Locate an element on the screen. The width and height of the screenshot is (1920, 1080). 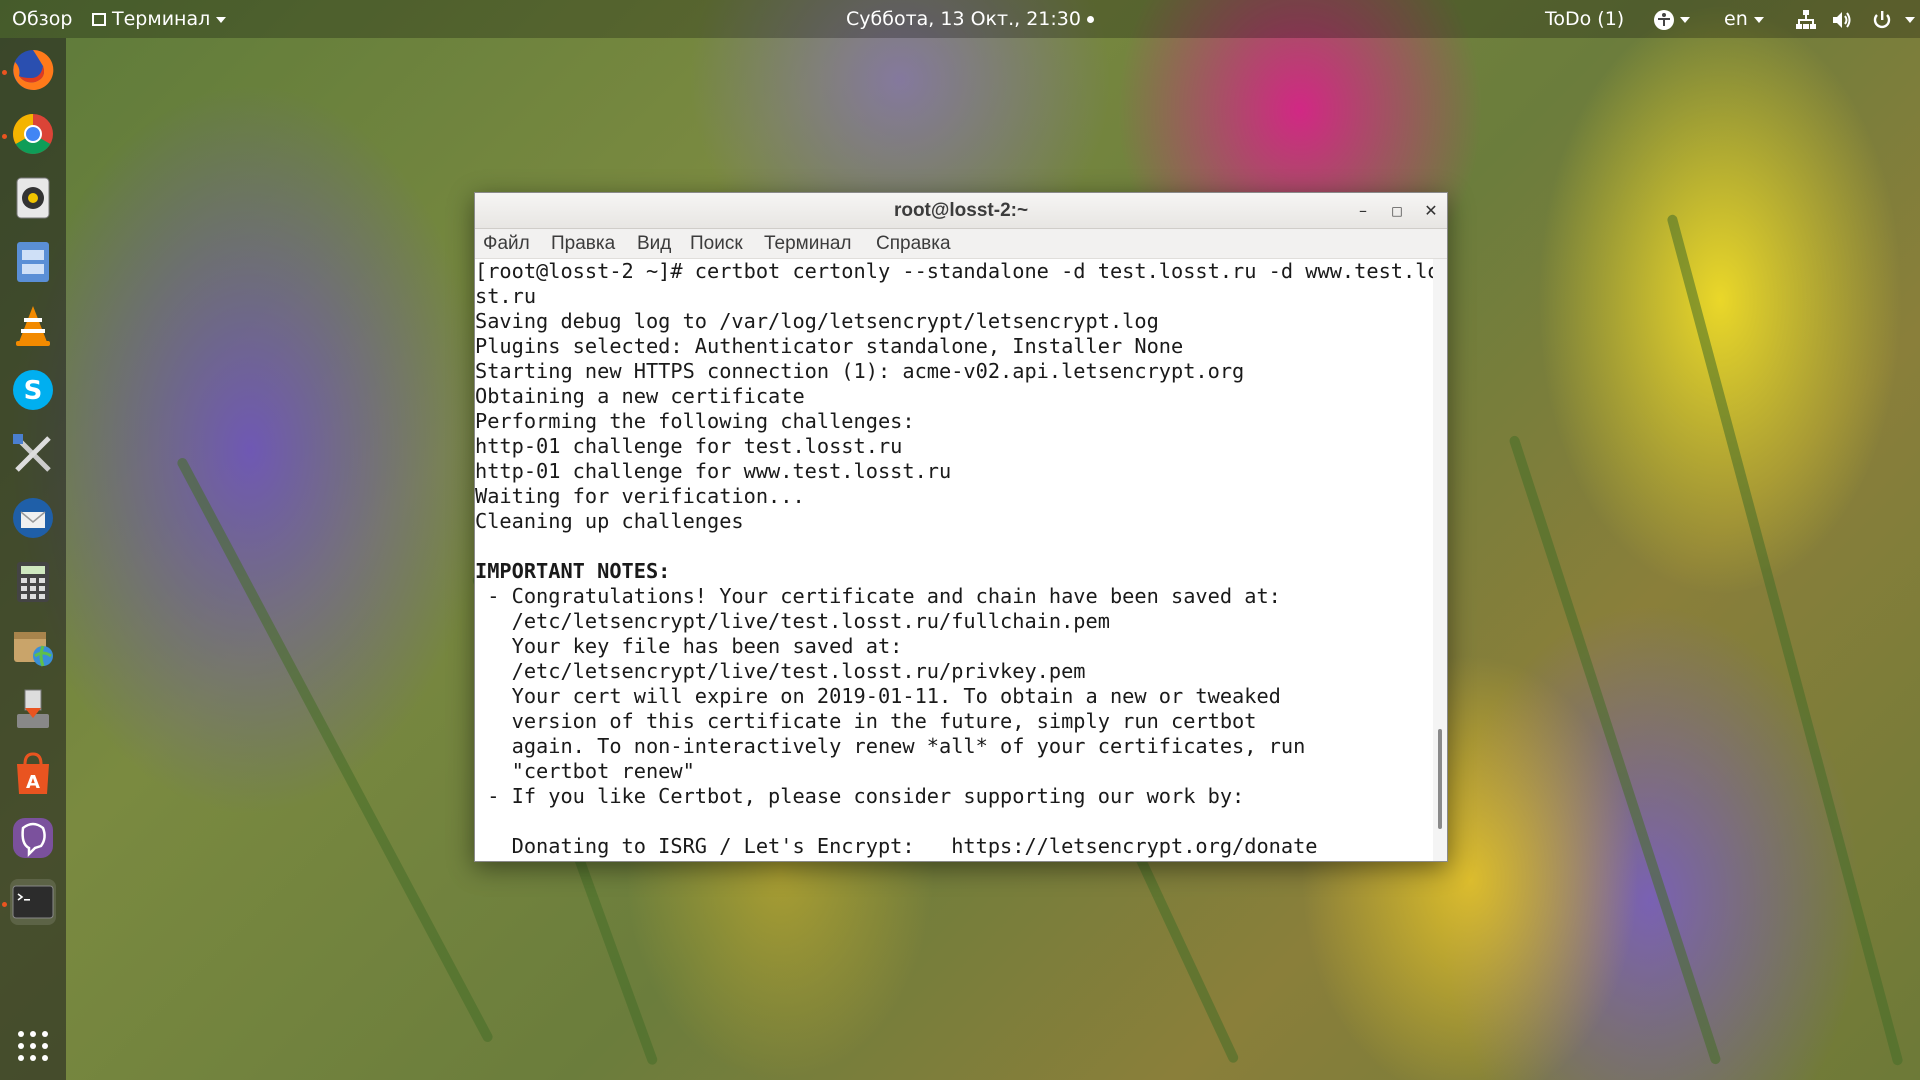
files-icon is located at coordinates (33, 262).